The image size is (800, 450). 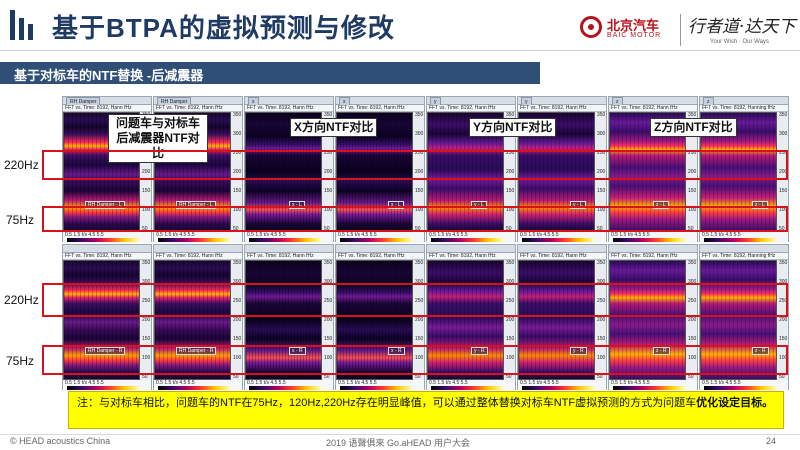 What do you see at coordinates (415, 165) in the screenshot?
I see `band-top-220hz` at bounding box center [415, 165].